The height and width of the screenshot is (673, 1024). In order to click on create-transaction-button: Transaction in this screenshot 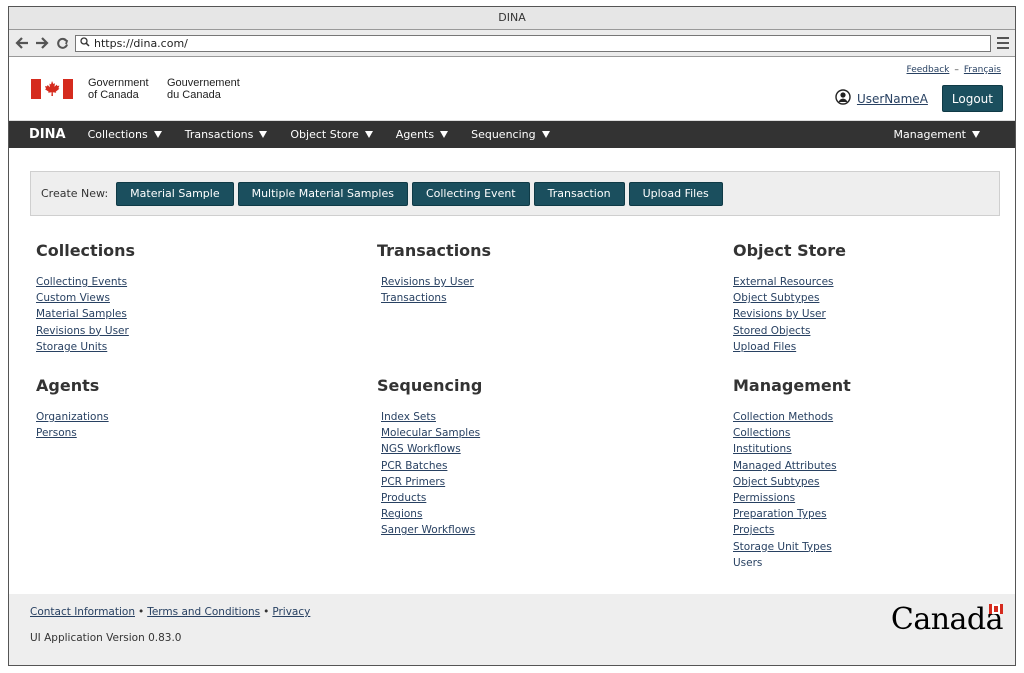, I will do `click(579, 193)`.